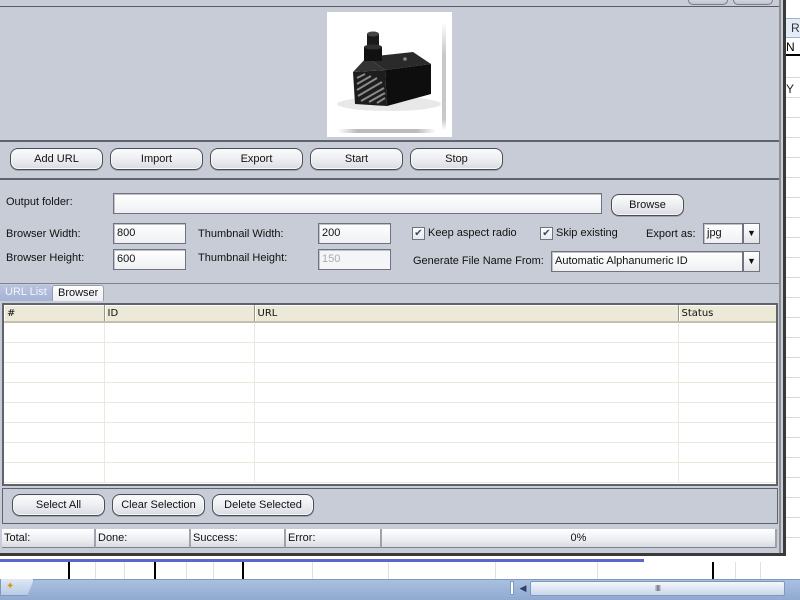 Image resolution: width=800 pixels, height=600 pixels. Describe the element at coordinates (751, 261) in the screenshot. I see `file-name-dropdown-icon: ▼` at that location.